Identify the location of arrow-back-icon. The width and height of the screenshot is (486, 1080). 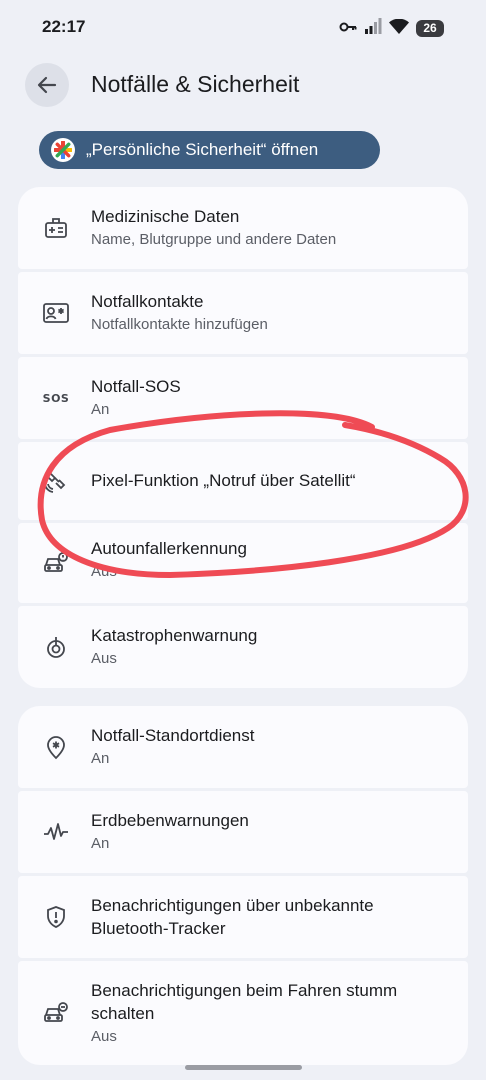
(47, 85).